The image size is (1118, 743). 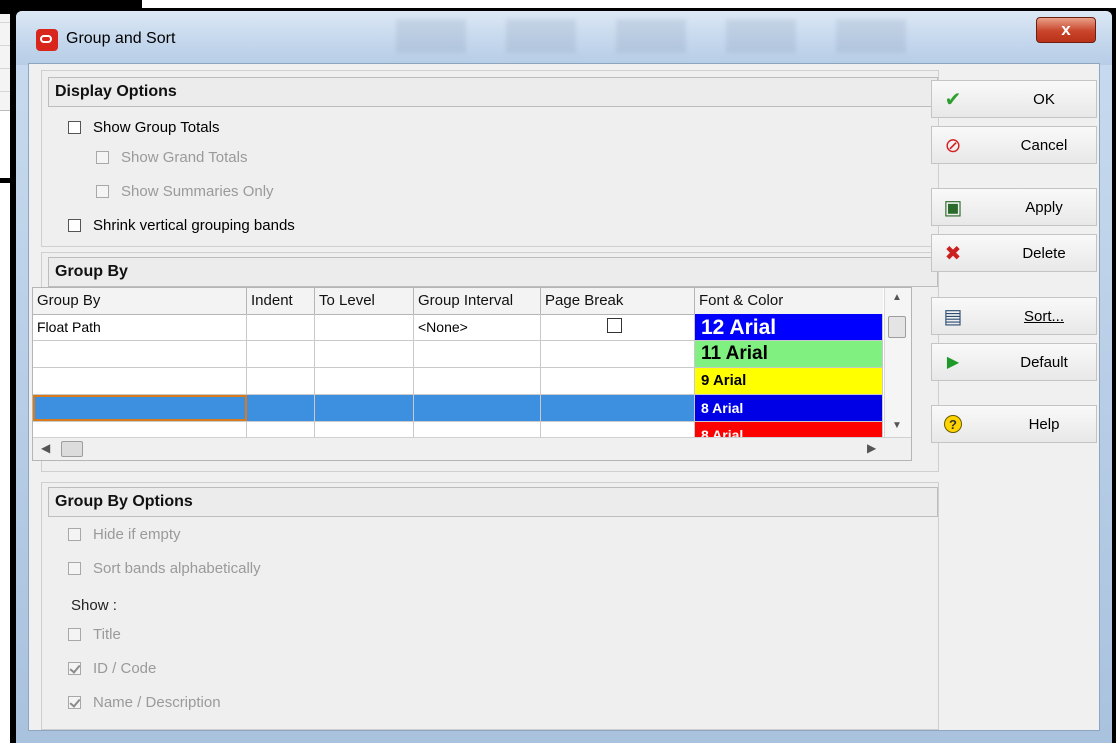 What do you see at coordinates (140, 408) in the screenshot?
I see `cell-group-by-focused` at bounding box center [140, 408].